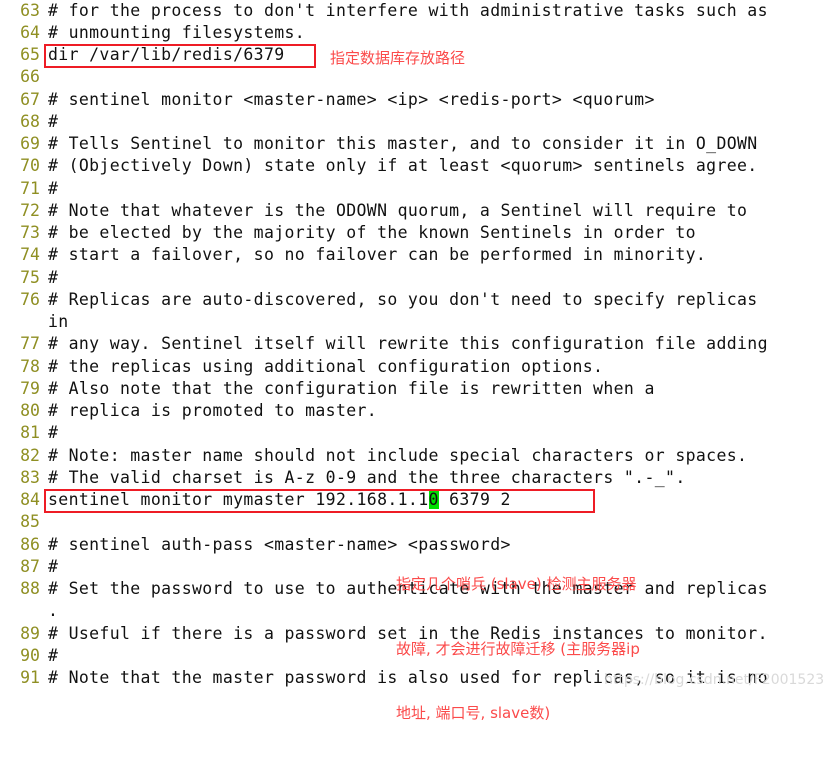  What do you see at coordinates (30, 410) in the screenshot?
I see `line-number: 80` at bounding box center [30, 410].